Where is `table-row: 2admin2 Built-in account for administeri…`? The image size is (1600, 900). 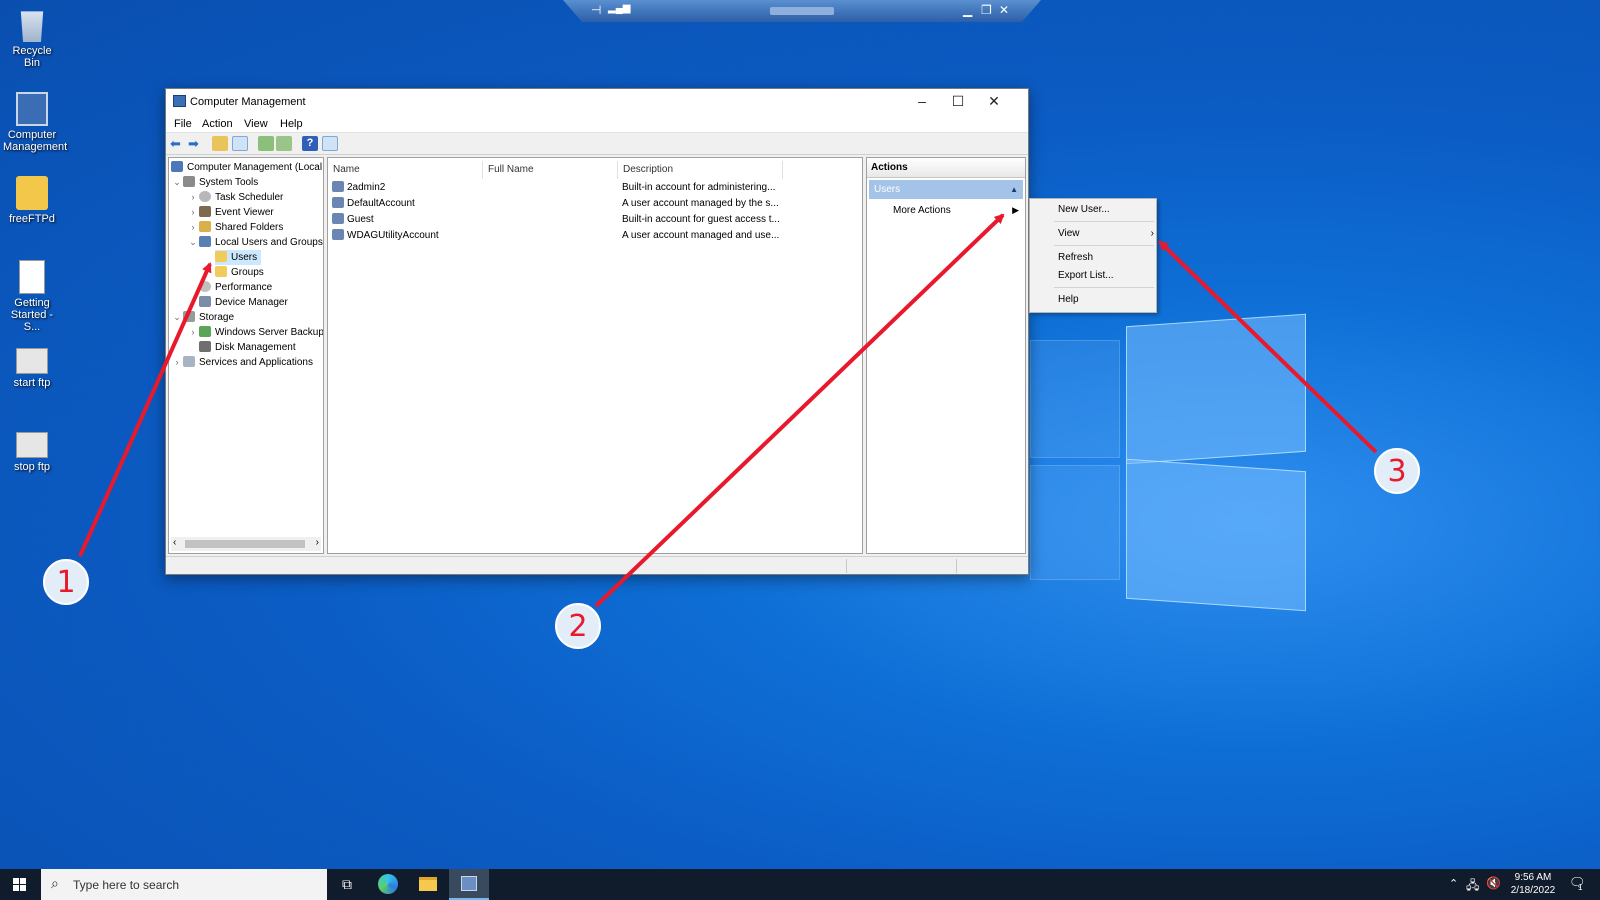 table-row: 2admin2 Built-in account for administeri… is located at coordinates (592, 187).